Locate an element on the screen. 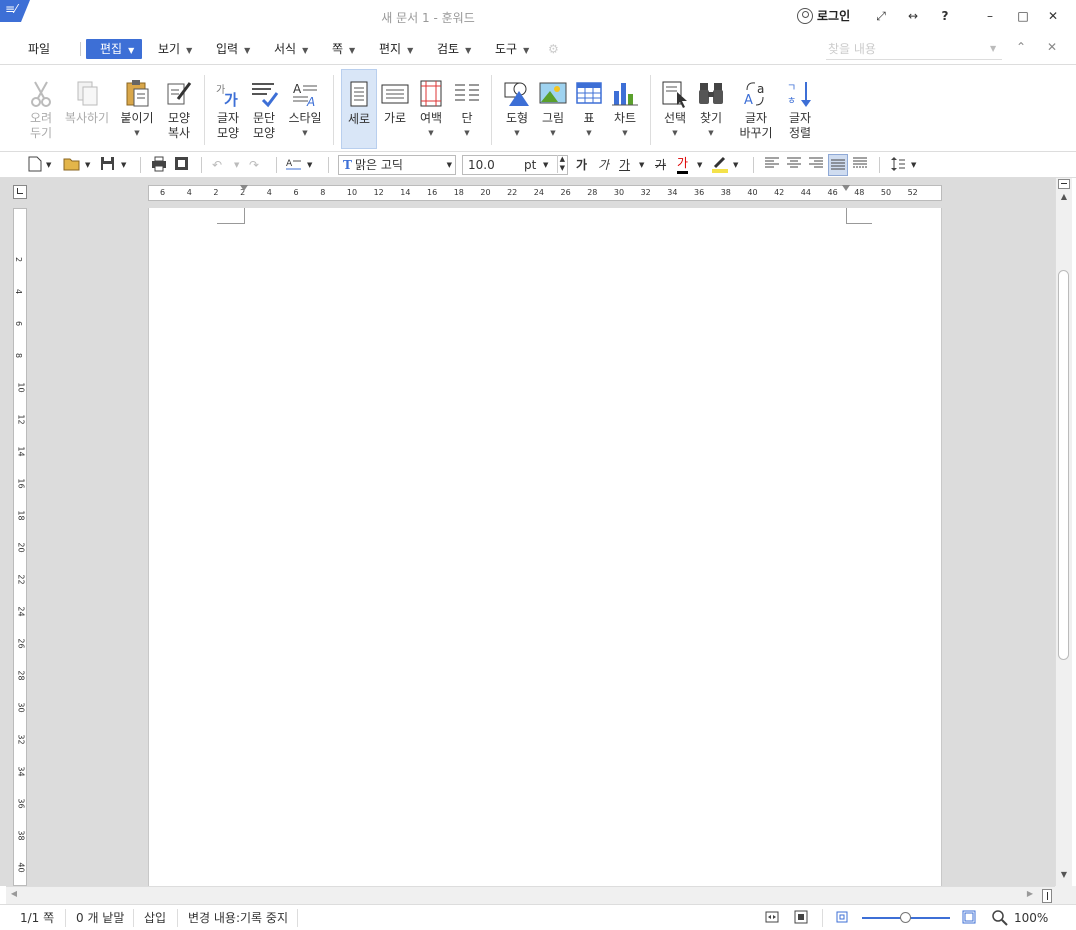 The width and height of the screenshot is (1076, 930). menu-edit: 편집 ▼ is located at coordinates (114, 49).